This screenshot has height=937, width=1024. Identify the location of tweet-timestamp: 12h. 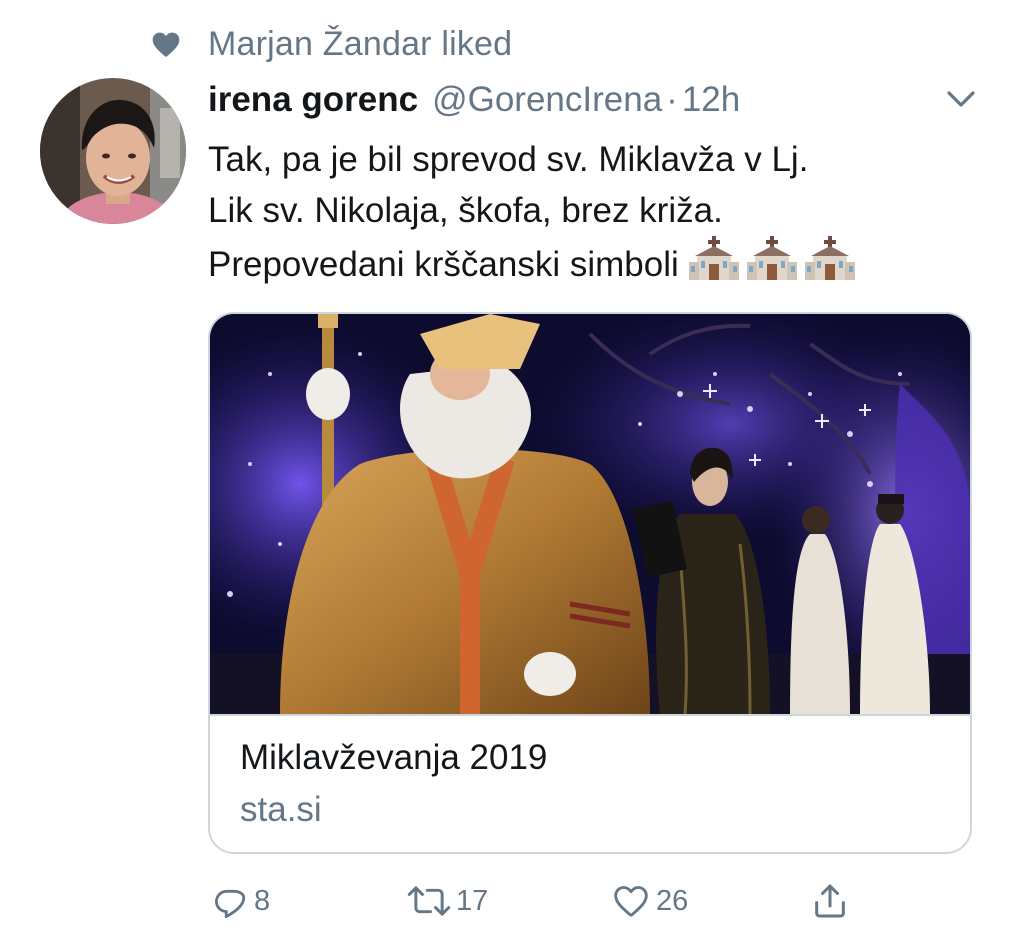
(711, 100).